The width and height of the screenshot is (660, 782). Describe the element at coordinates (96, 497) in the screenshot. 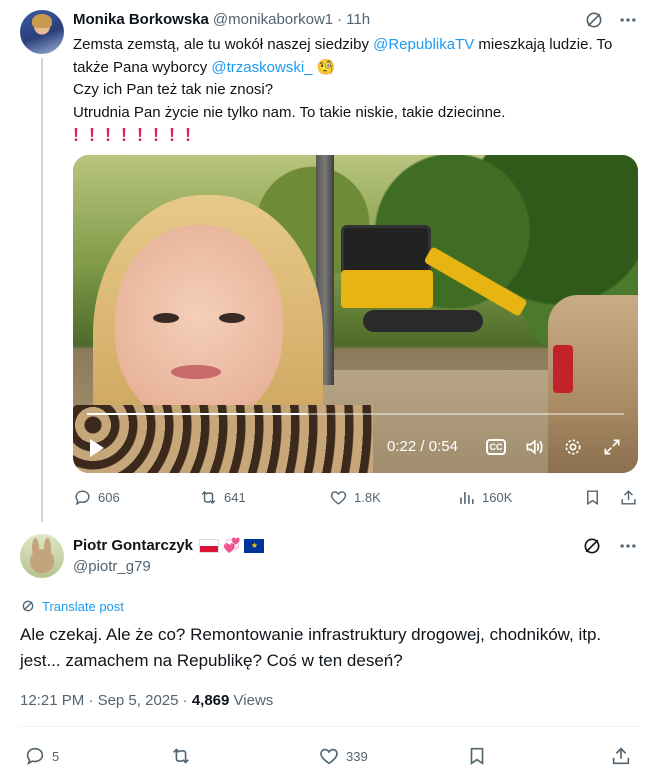

I see `reply-button: 606` at that location.